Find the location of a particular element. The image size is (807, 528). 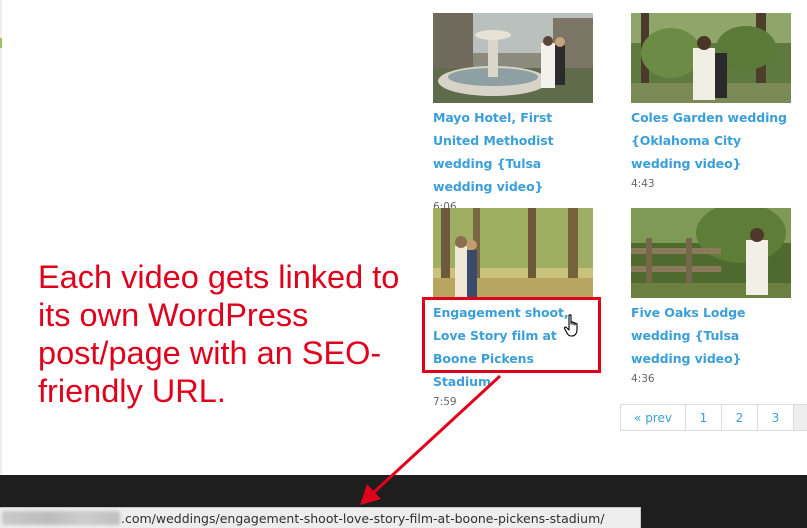

forest-kiss-thumbnail-icon is located at coordinates (513, 253).